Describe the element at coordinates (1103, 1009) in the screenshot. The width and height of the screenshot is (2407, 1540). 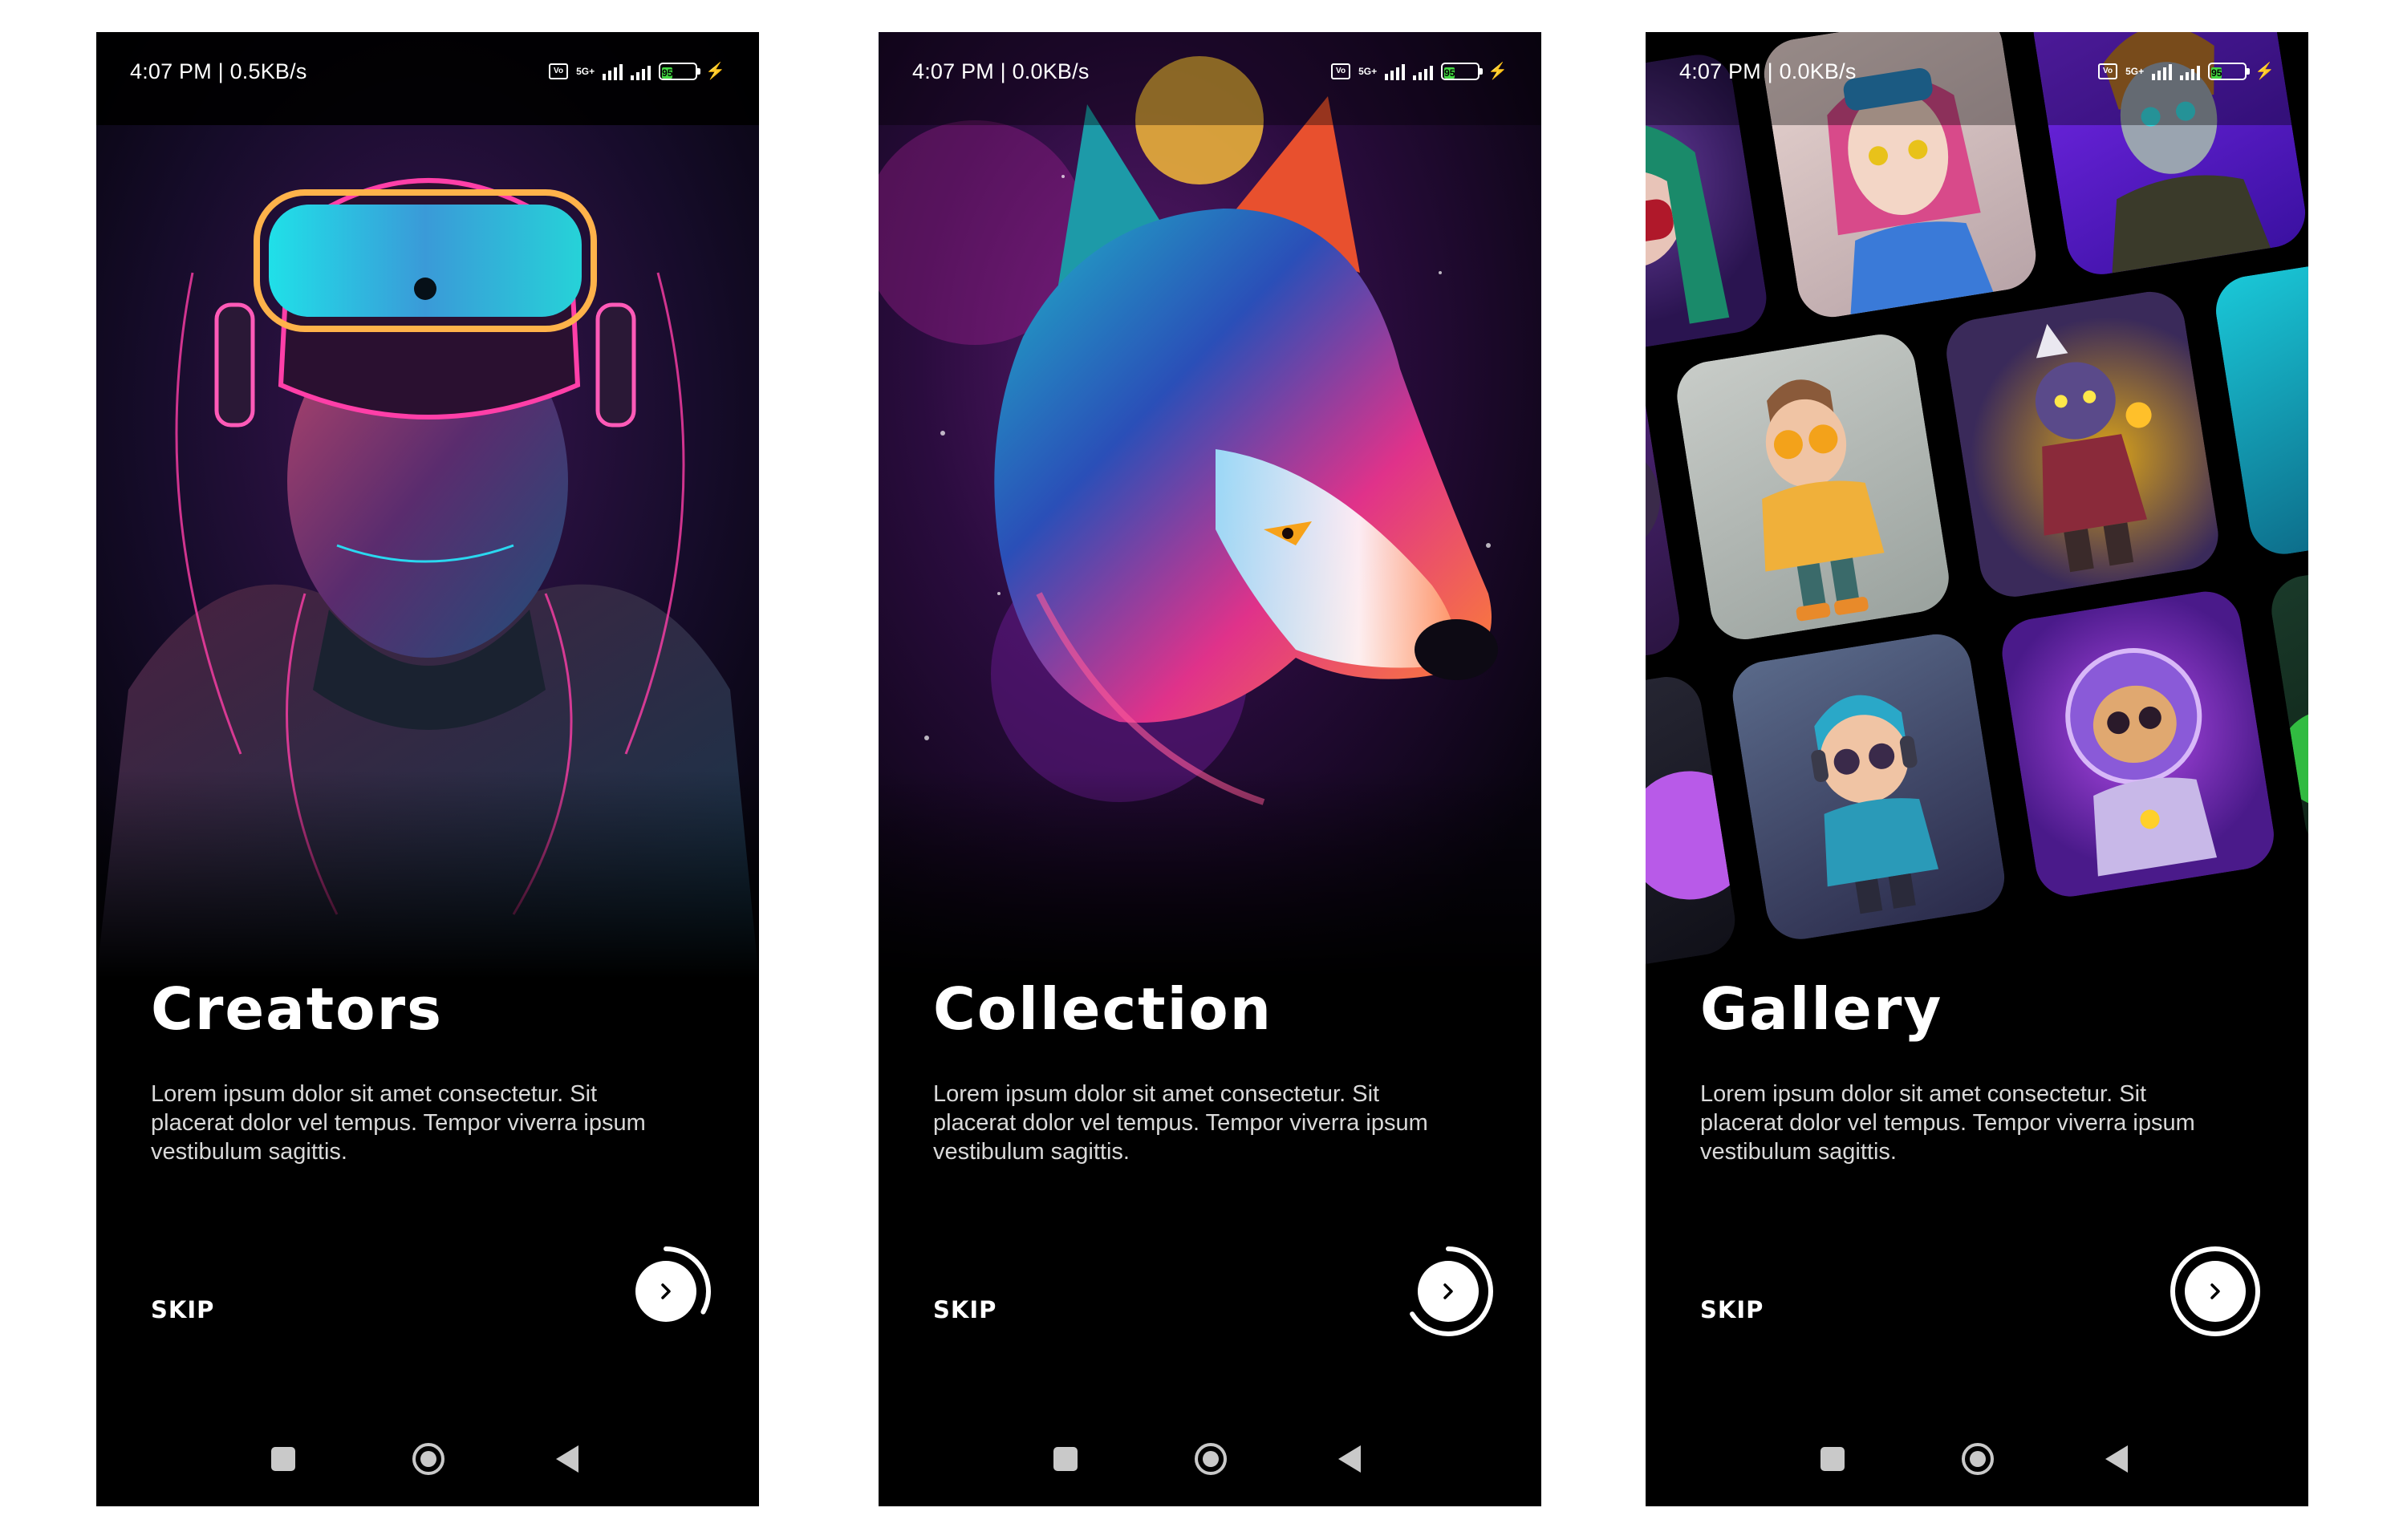
I see `page-title: Collection` at that location.